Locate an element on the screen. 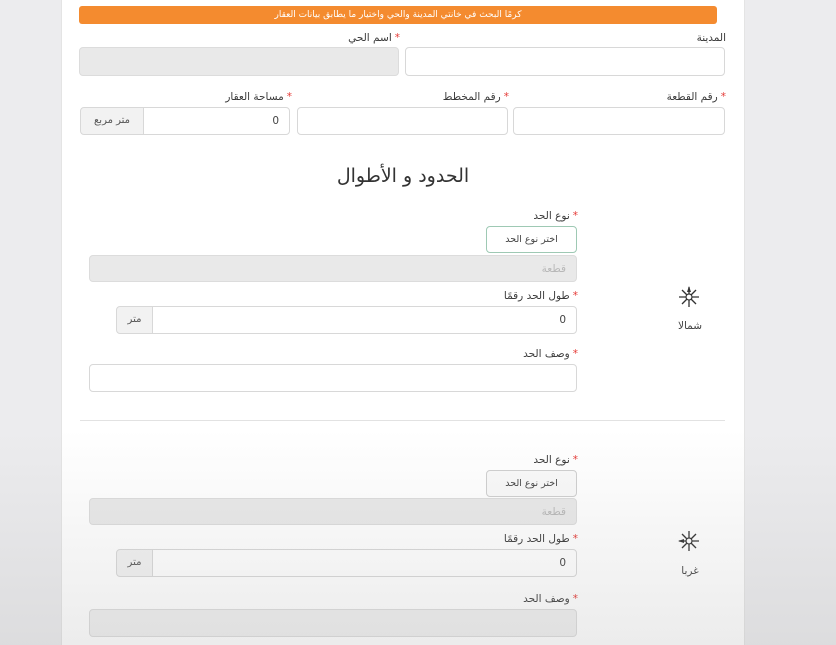 The image size is (836, 645). city-label: المدينة is located at coordinates (711, 38).